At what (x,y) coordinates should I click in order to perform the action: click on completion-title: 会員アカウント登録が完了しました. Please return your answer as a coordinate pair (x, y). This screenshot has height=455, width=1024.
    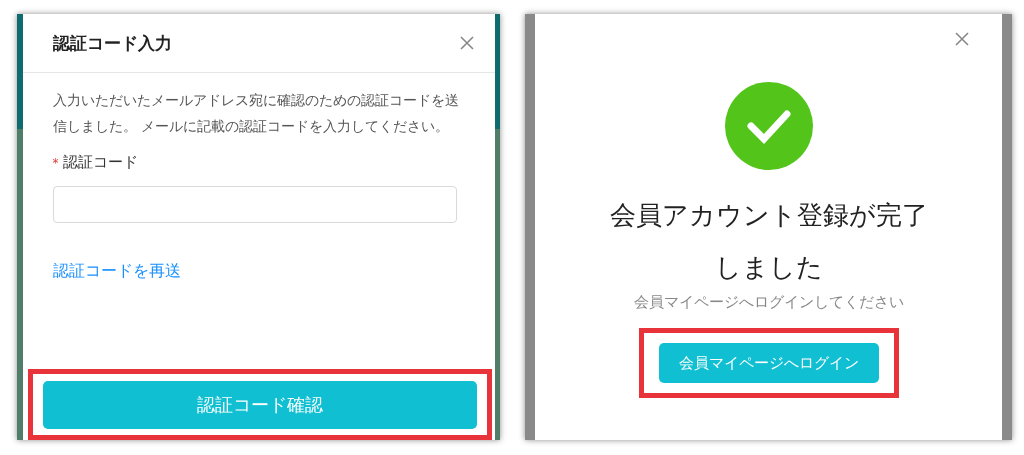
    Looking at the image, I should click on (768, 241).